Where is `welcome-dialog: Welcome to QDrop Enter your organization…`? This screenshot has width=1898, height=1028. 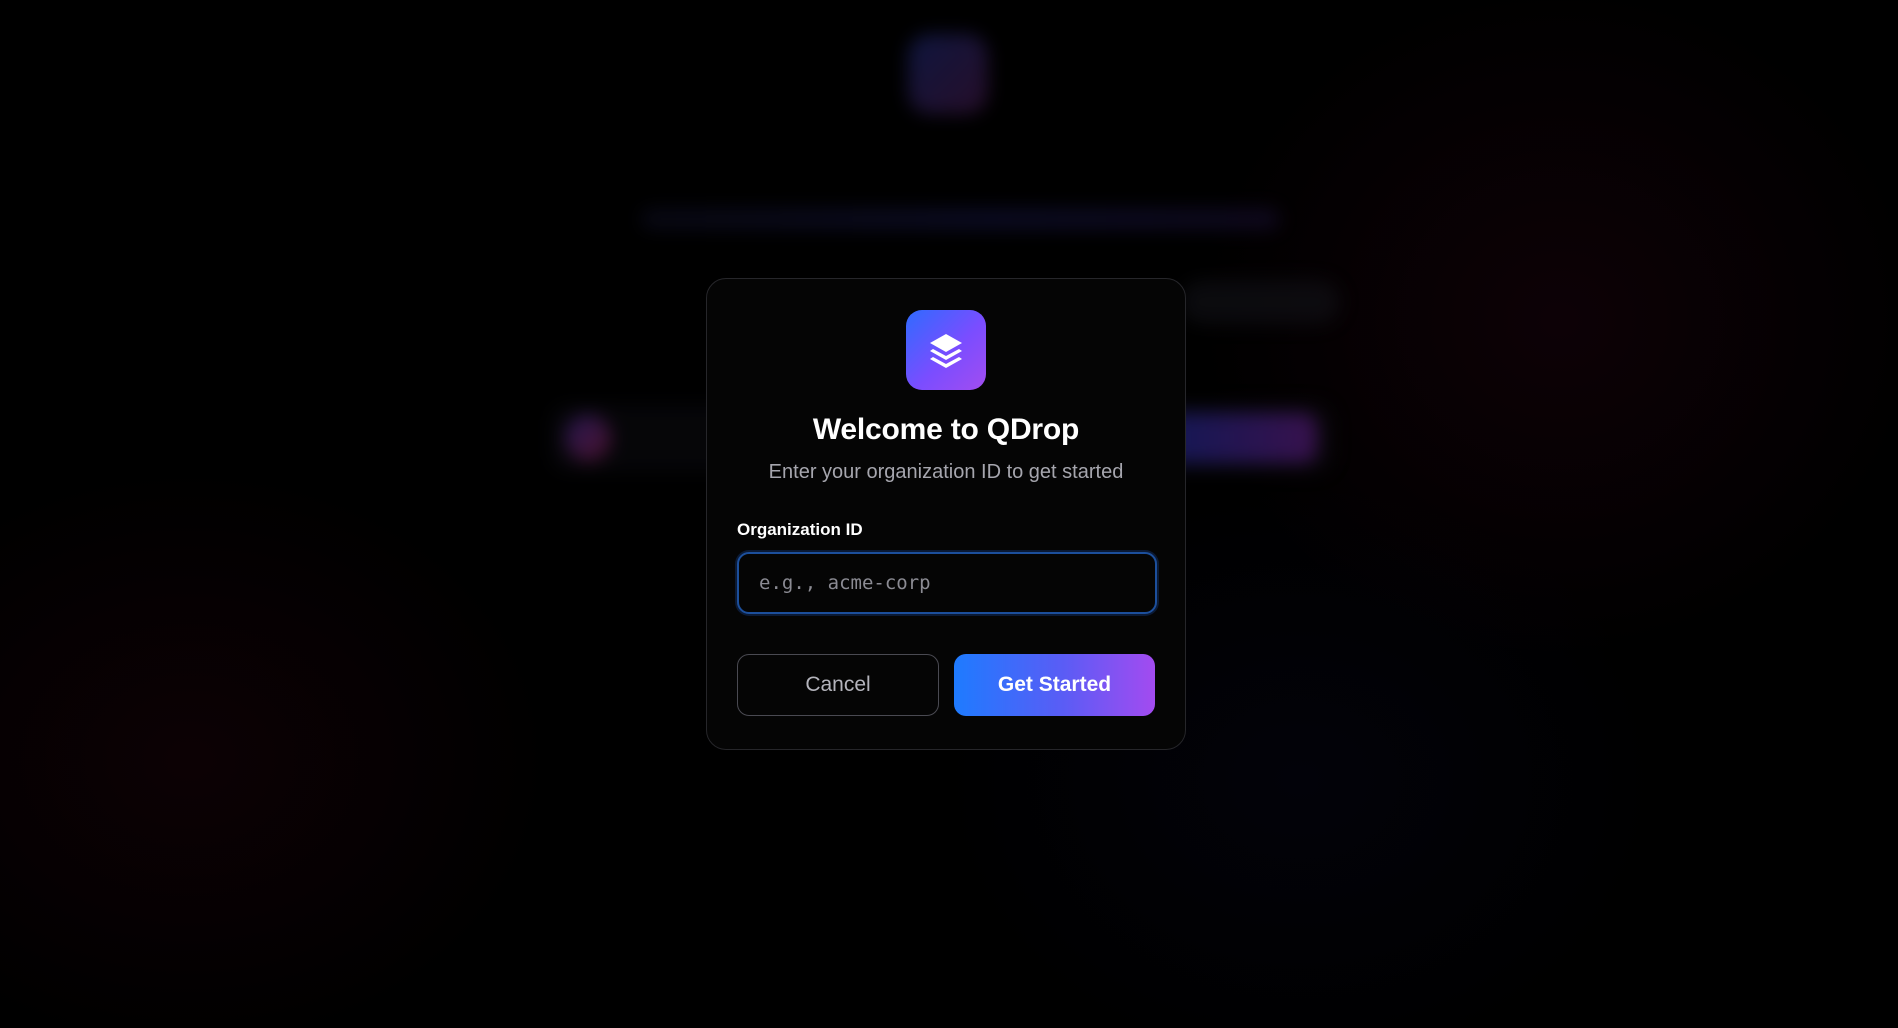
welcome-dialog: Welcome to QDrop Enter your organization… is located at coordinates (946, 514).